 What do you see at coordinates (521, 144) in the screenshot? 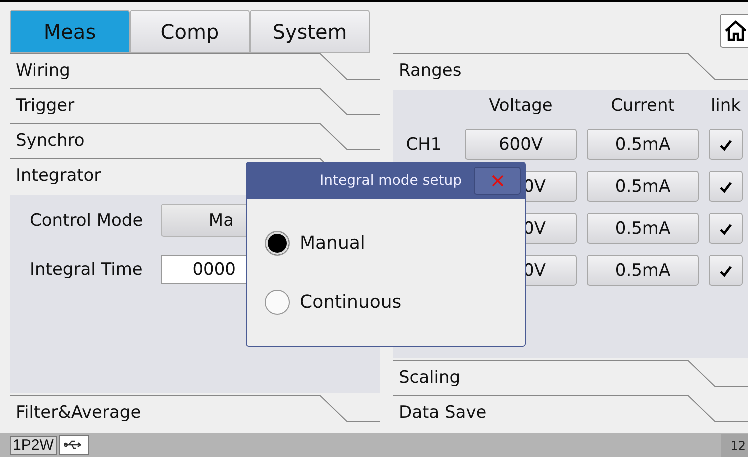
I see `voltage-range-button: 600V` at bounding box center [521, 144].